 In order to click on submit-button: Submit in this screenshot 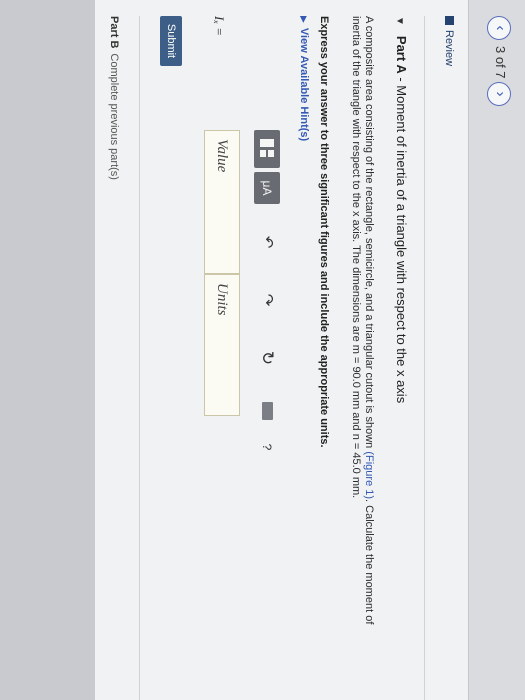, I will do `click(171, 41)`.